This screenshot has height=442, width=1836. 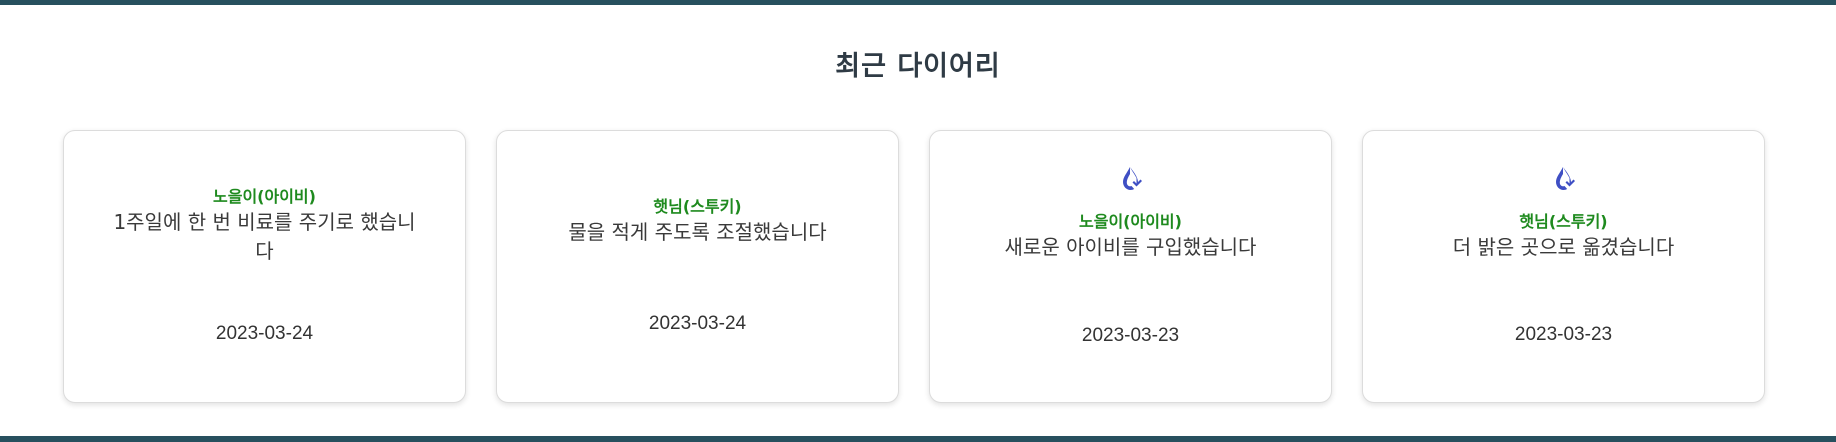 What do you see at coordinates (1130, 266) in the screenshot?
I see `diary-card: 노을이(아이비) 새로운 아이비를 구입했습니다 2023-03-23` at bounding box center [1130, 266].